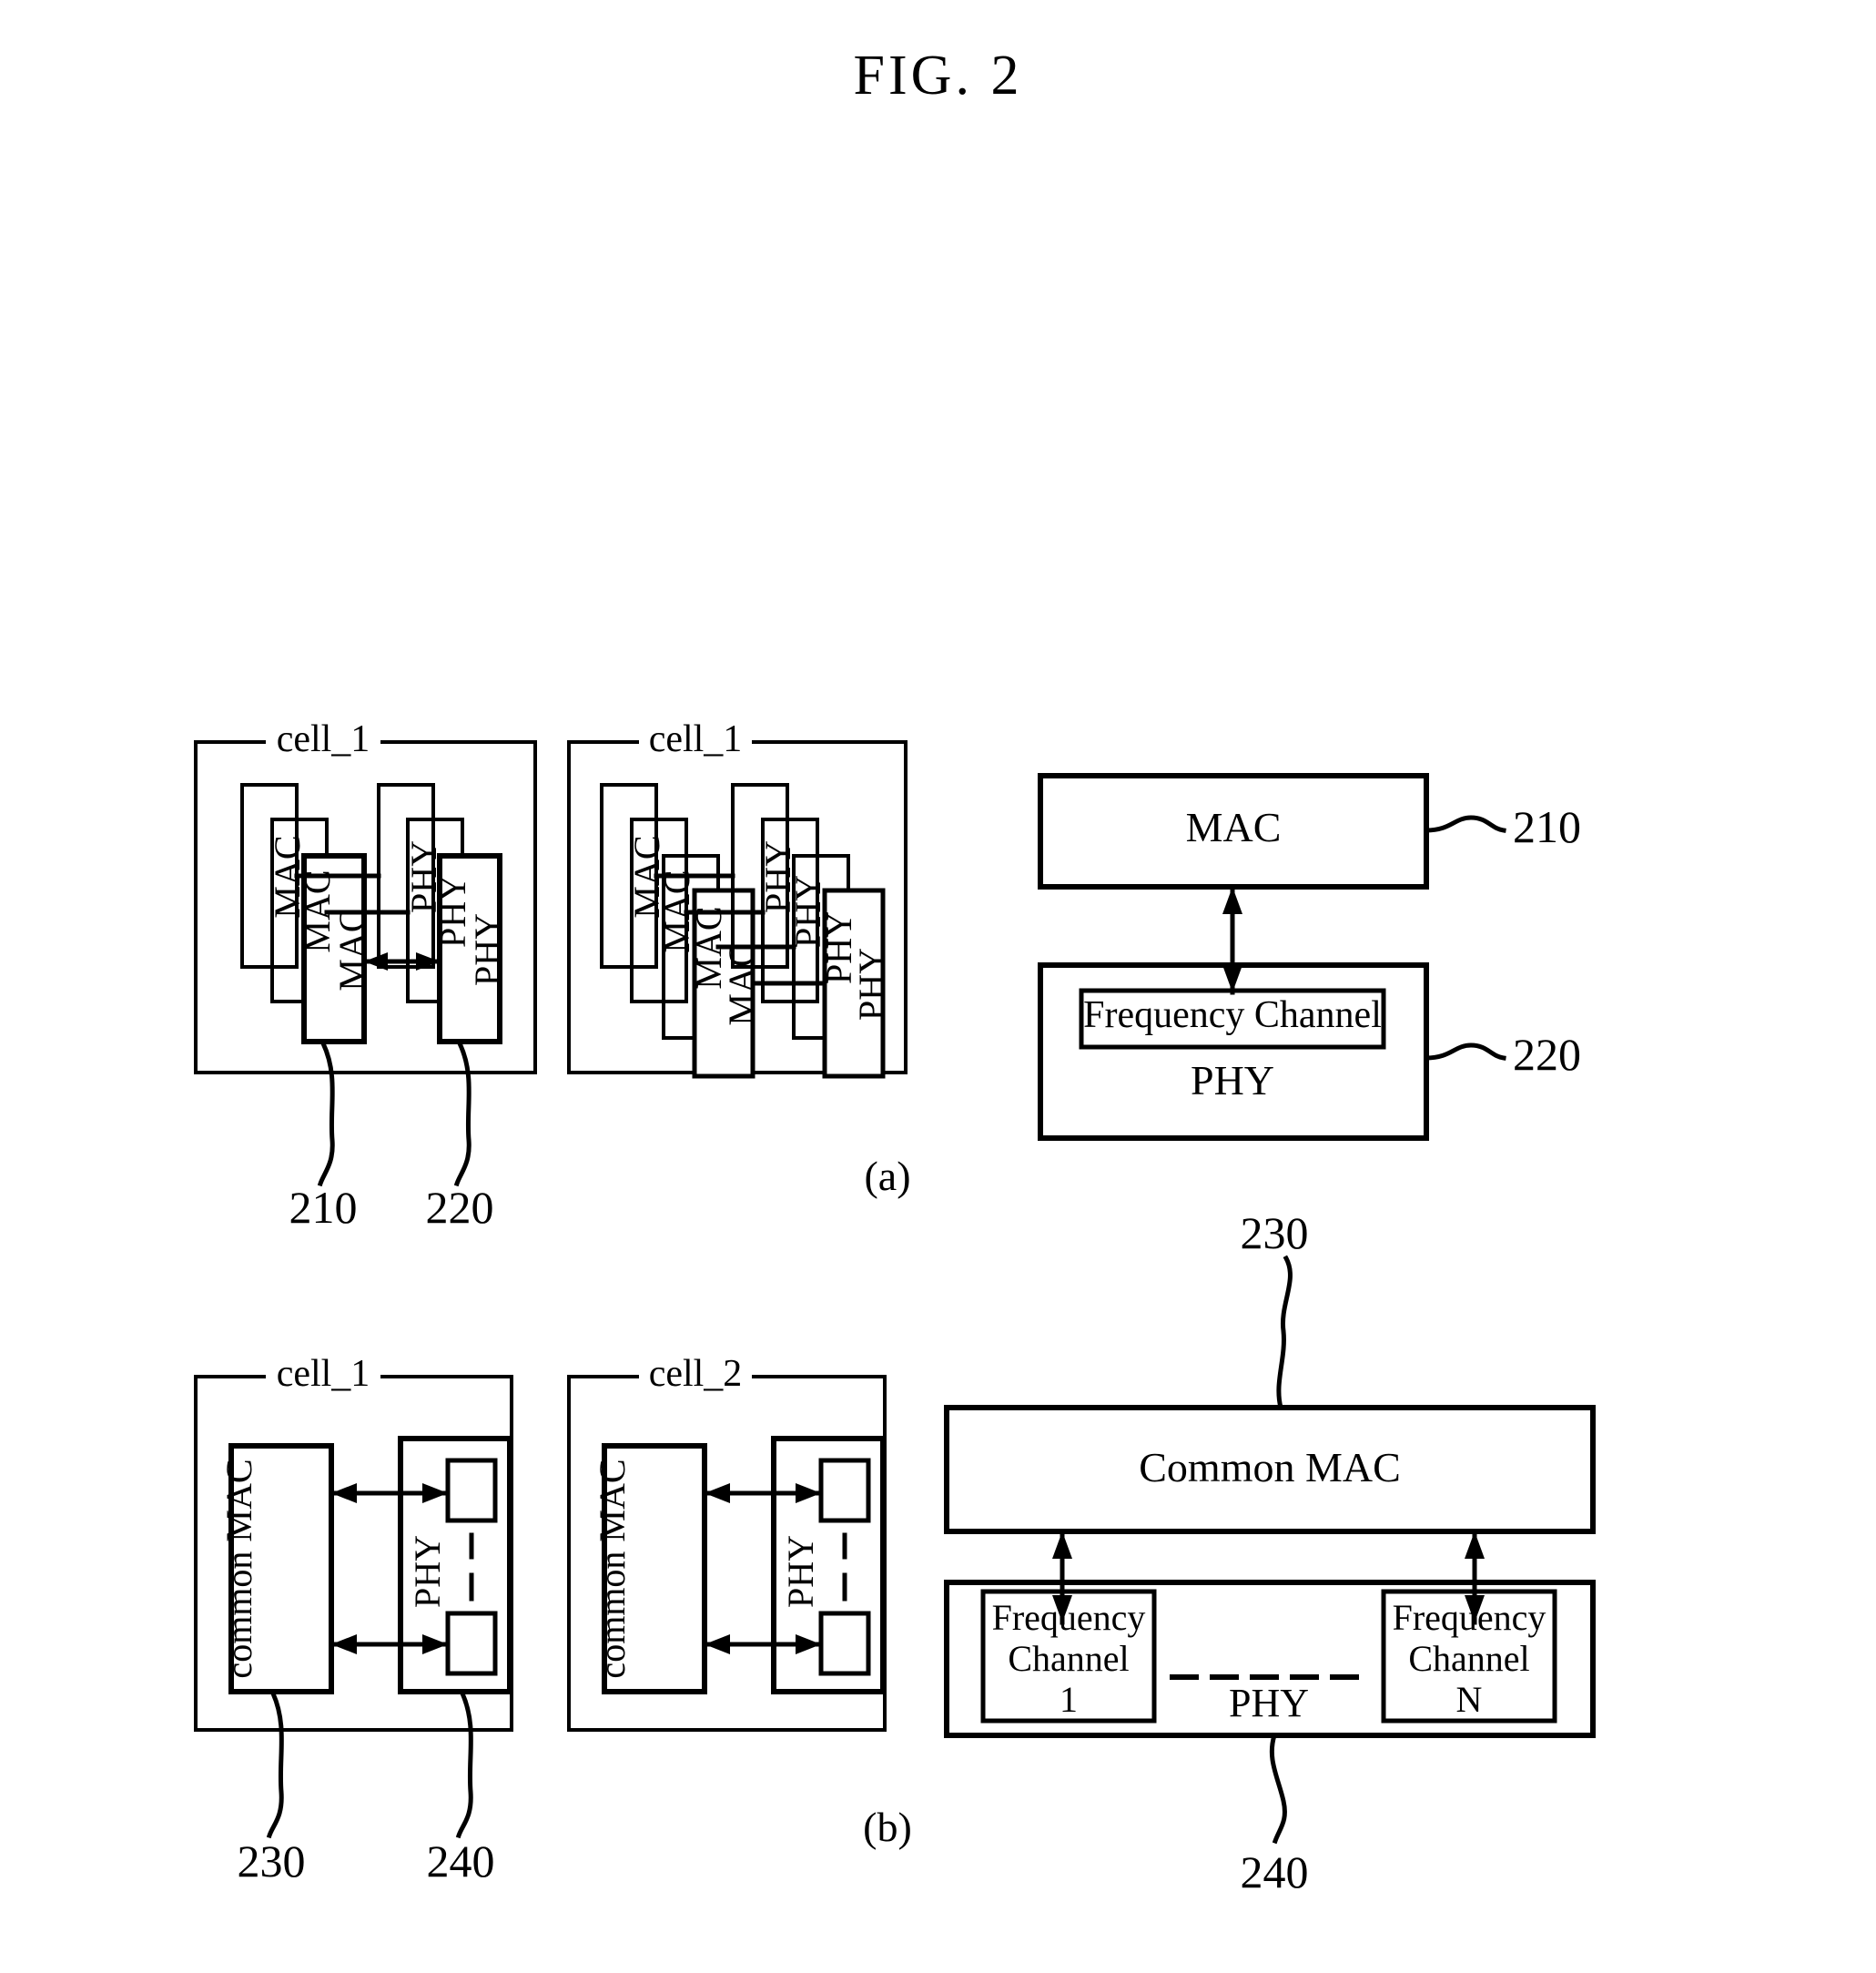 The image size is (1876, 1973). I want to click on reference-number-220-detail: 220, so click(1547, 1054).